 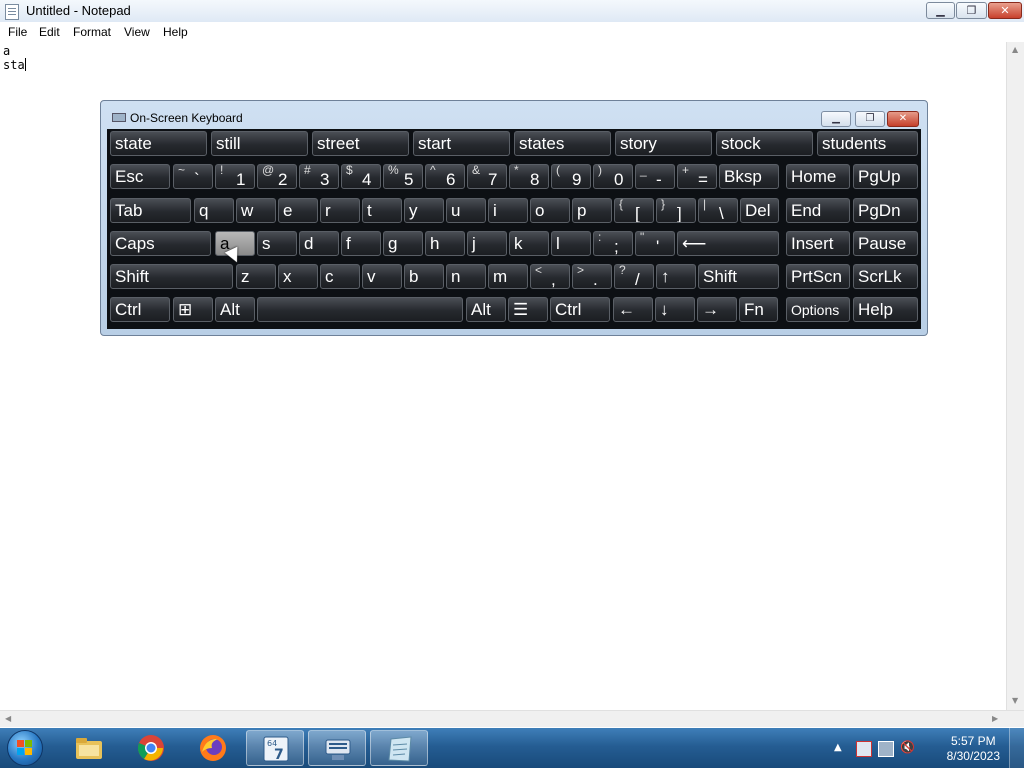 I want to click on key-`: ~ `, so click(x=193, y=176).